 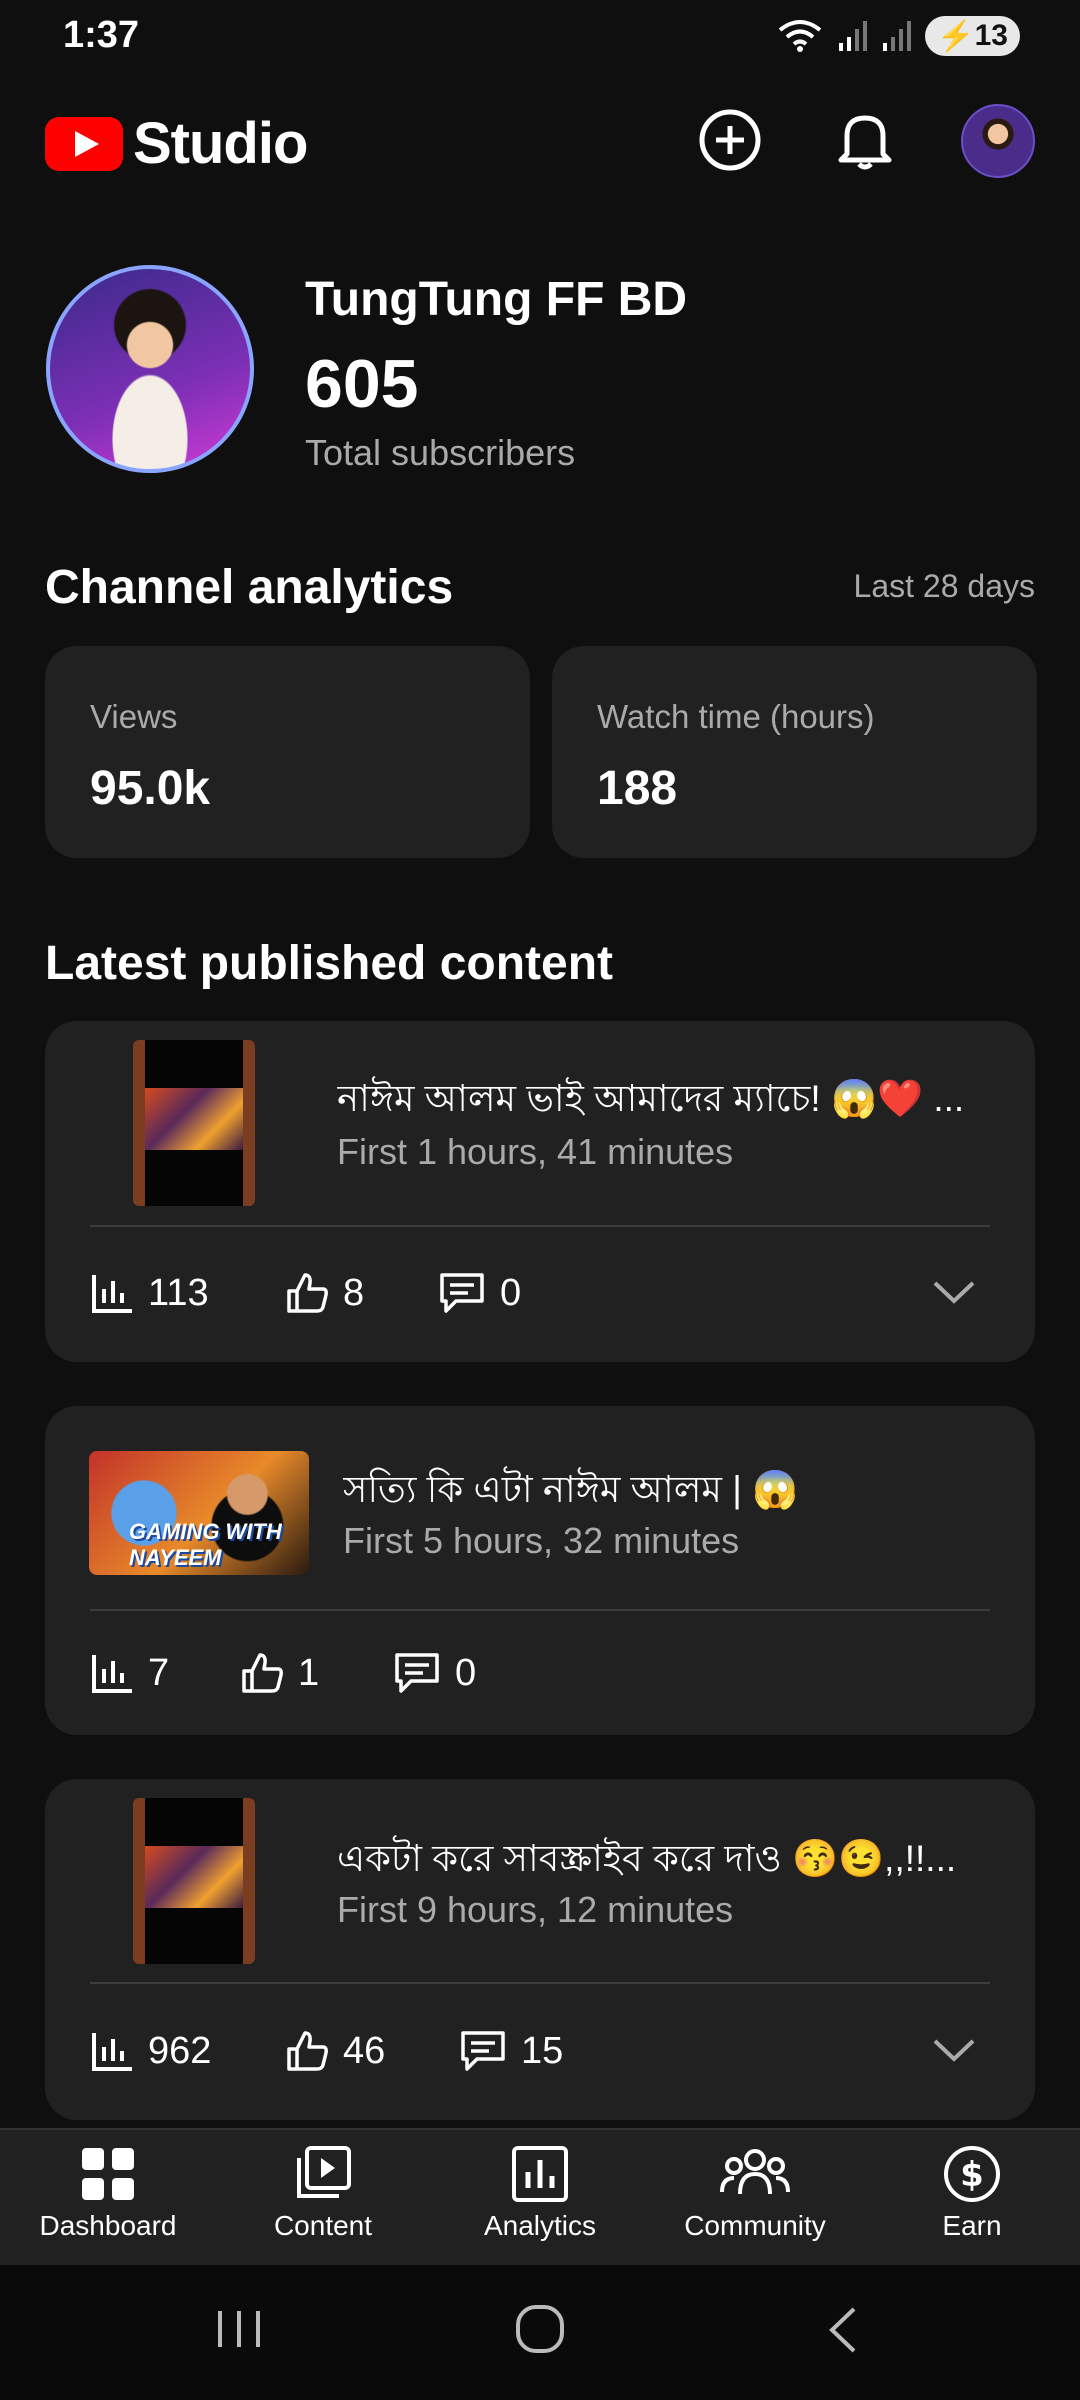 What do you see at coordinates (335, 2051) in the screenshot?
I see `likes-stat: 46` at bounding box center [335, 2051].